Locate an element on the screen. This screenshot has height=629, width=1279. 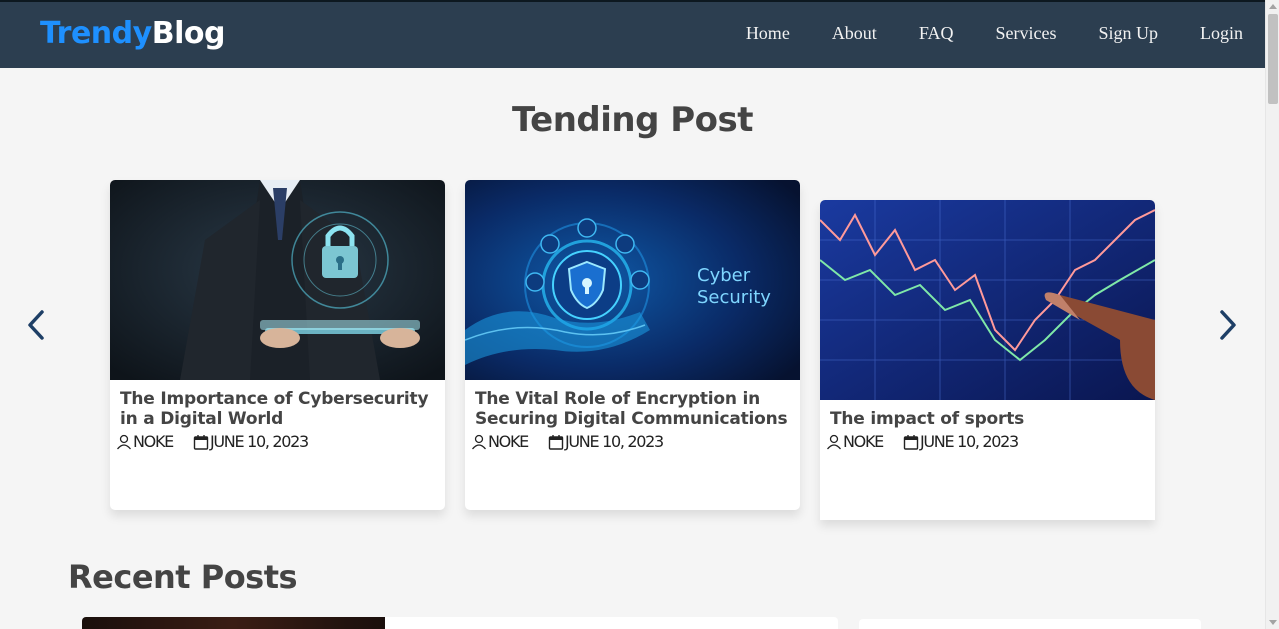
scroll-down-arrow-icon is located at coordinates (1273, 622).